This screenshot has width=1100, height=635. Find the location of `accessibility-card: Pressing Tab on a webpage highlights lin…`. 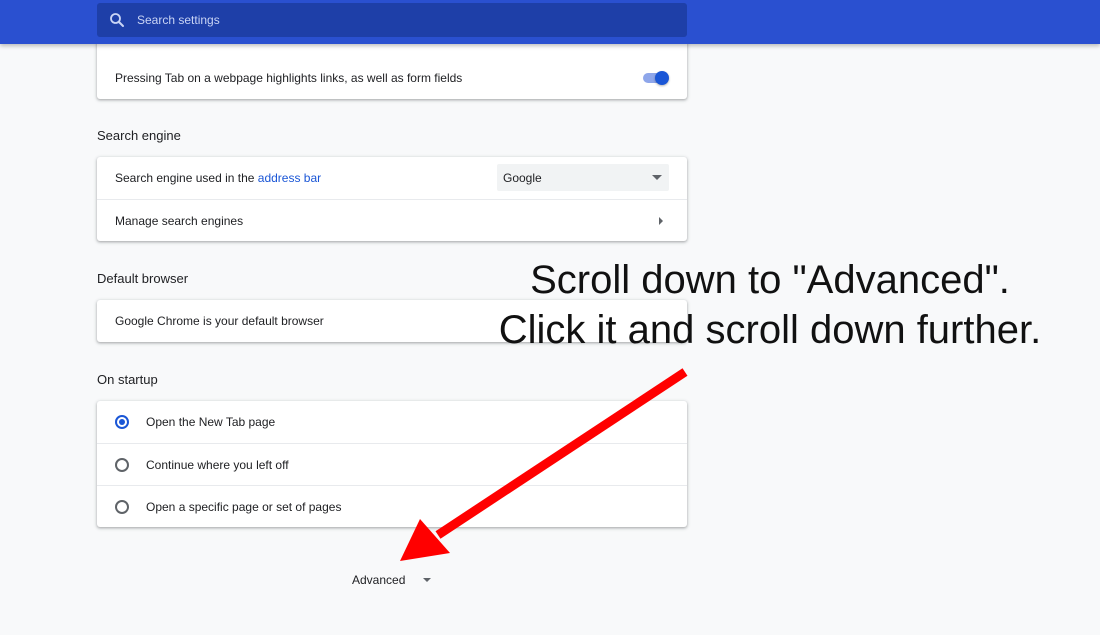

accessibility-card: Pressing Tab on a webpage highlights lin… is located at coordinates (392, 67).